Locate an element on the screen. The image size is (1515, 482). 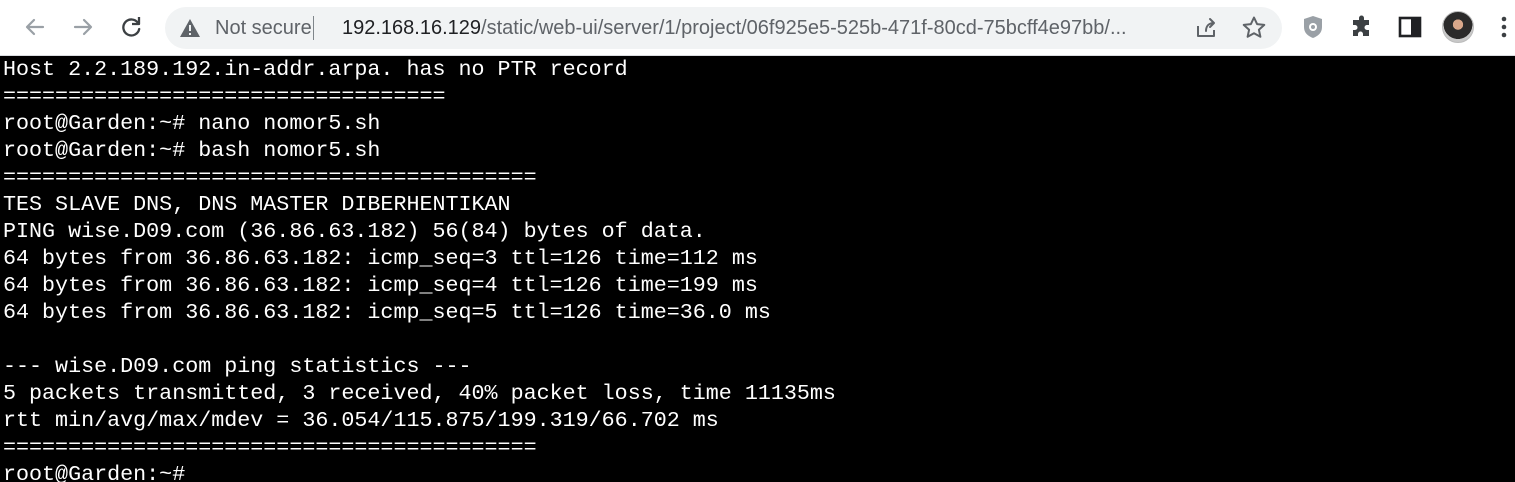
forward-arrow-icon is located at coordinates (83, 27).